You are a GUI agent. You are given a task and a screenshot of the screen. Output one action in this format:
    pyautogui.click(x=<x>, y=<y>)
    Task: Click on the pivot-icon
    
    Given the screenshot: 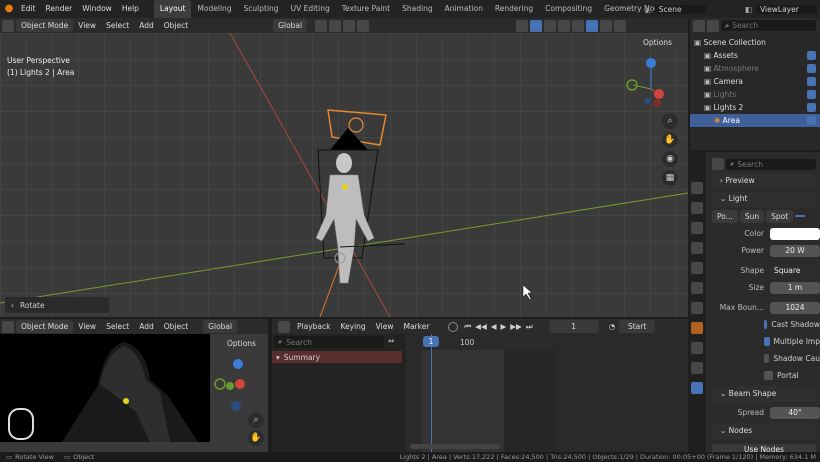 What is the action you would take?
    pyautogui.click(x=321, y=25)
    